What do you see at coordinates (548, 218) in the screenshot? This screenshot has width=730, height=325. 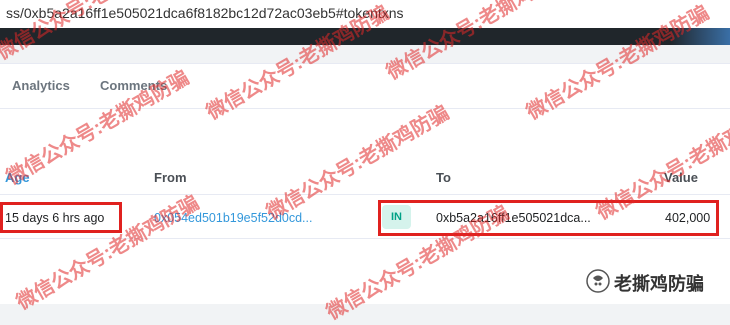 I see `highlight-box-to-value` at bounding box center [548, 218].